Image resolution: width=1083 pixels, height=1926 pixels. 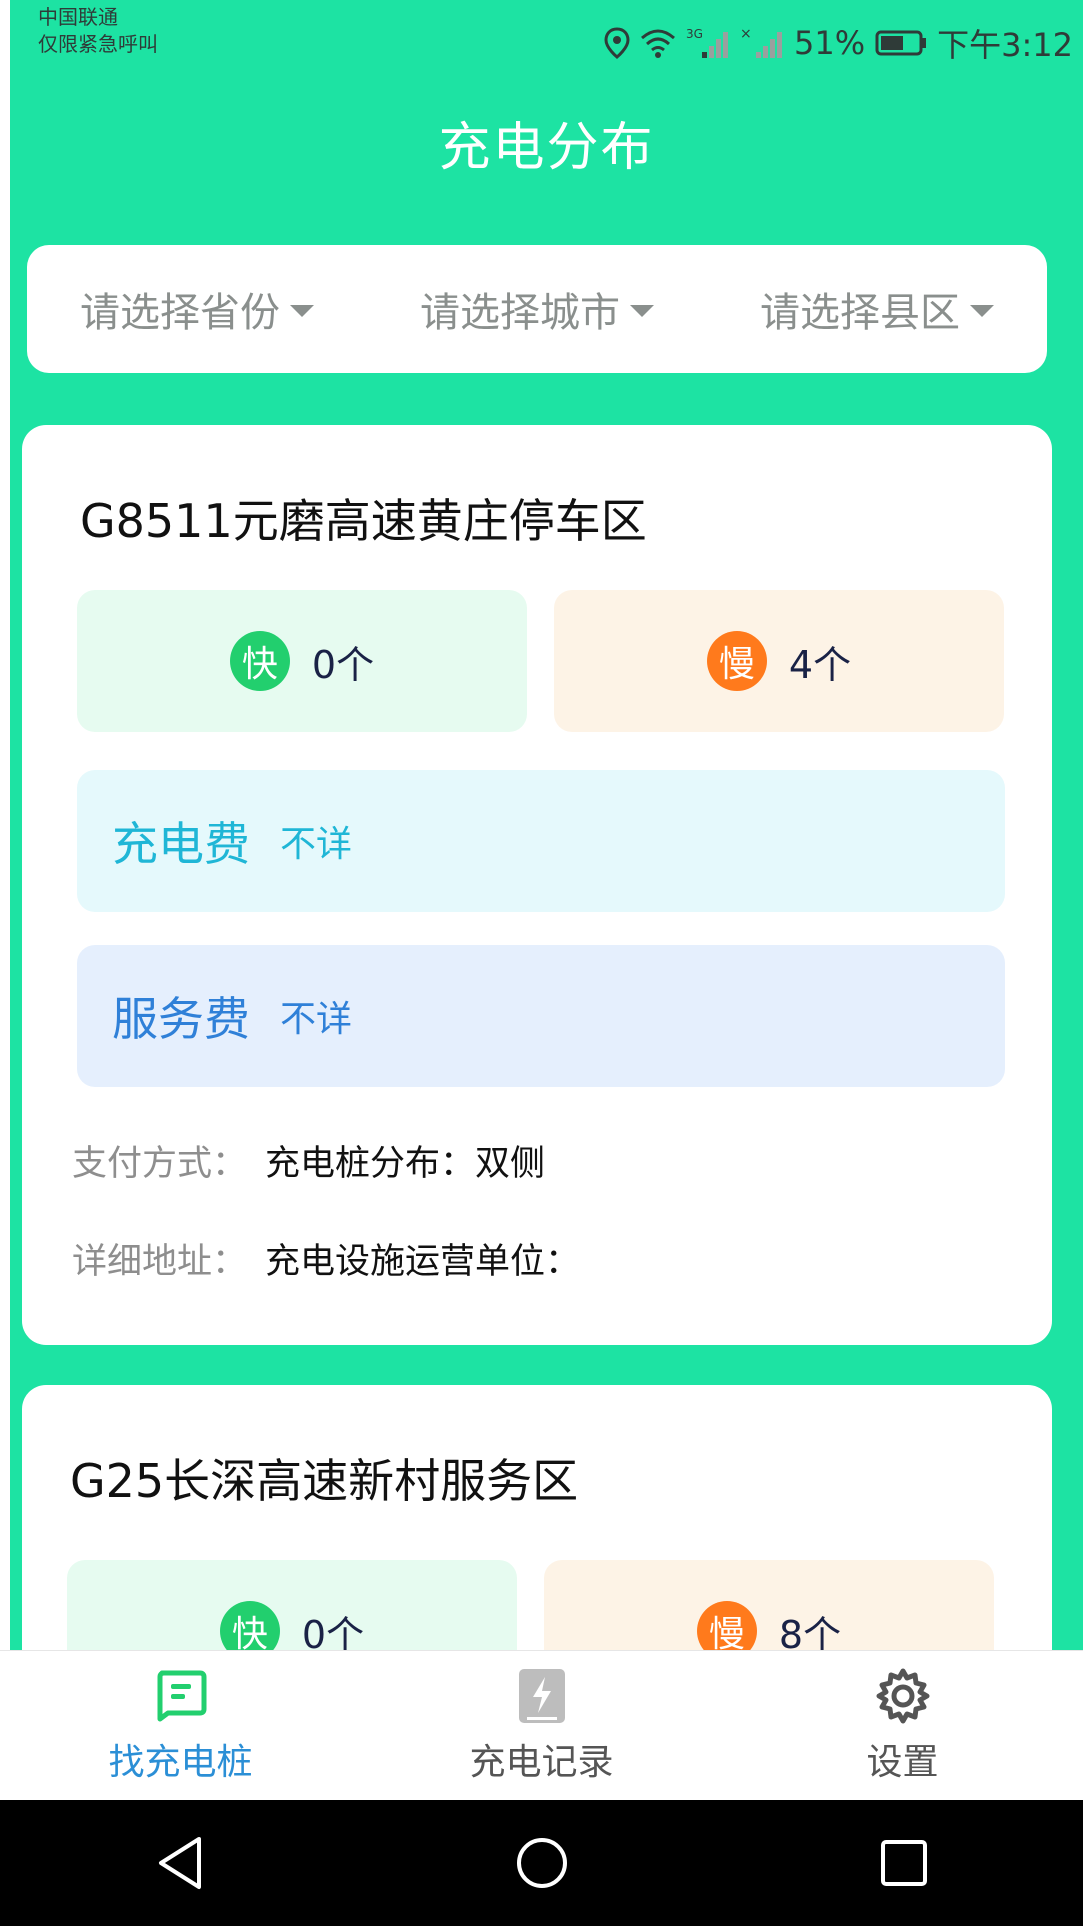 What do you see at coordinates (520, 313) in the screenshot?
I see `city-select-label: 请选择城市` at bounding box center [520, 313].